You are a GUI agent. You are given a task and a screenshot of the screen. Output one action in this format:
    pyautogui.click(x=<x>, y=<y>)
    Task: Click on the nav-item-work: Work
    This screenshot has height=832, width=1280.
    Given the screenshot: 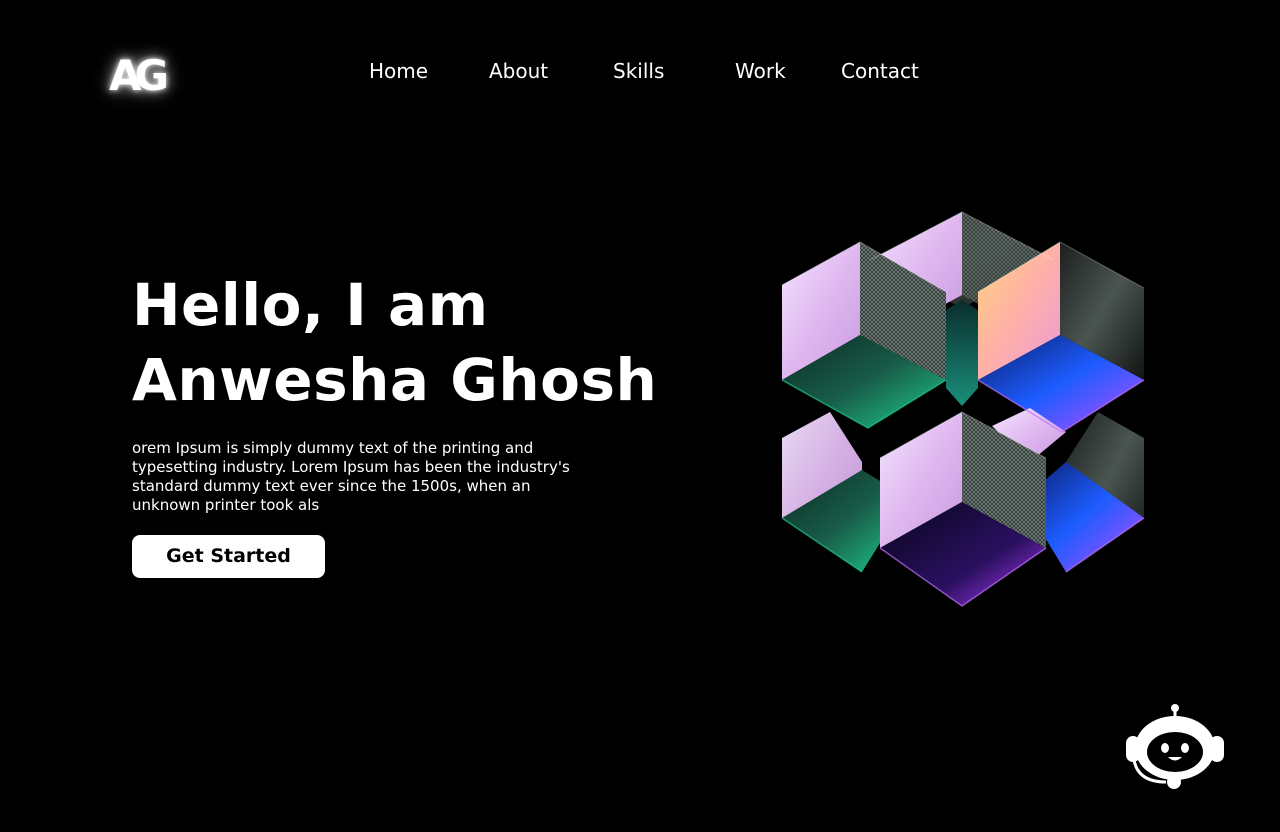 What is the action you would take?
    pyautogui.click(x=760, y=71)
    